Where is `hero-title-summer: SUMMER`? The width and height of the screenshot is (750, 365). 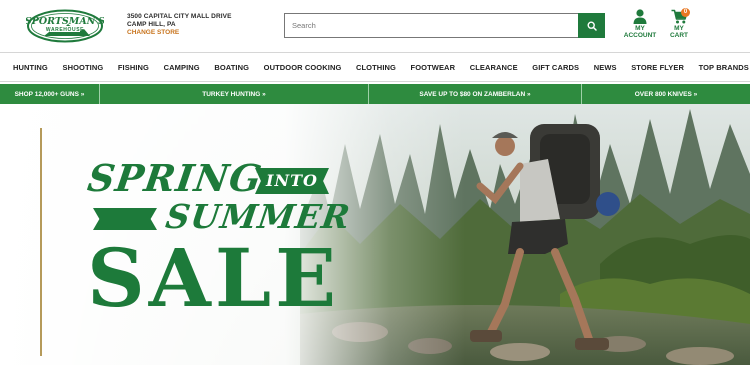 hero-title-summer: SUMMER is located at coordinates (258, 216).